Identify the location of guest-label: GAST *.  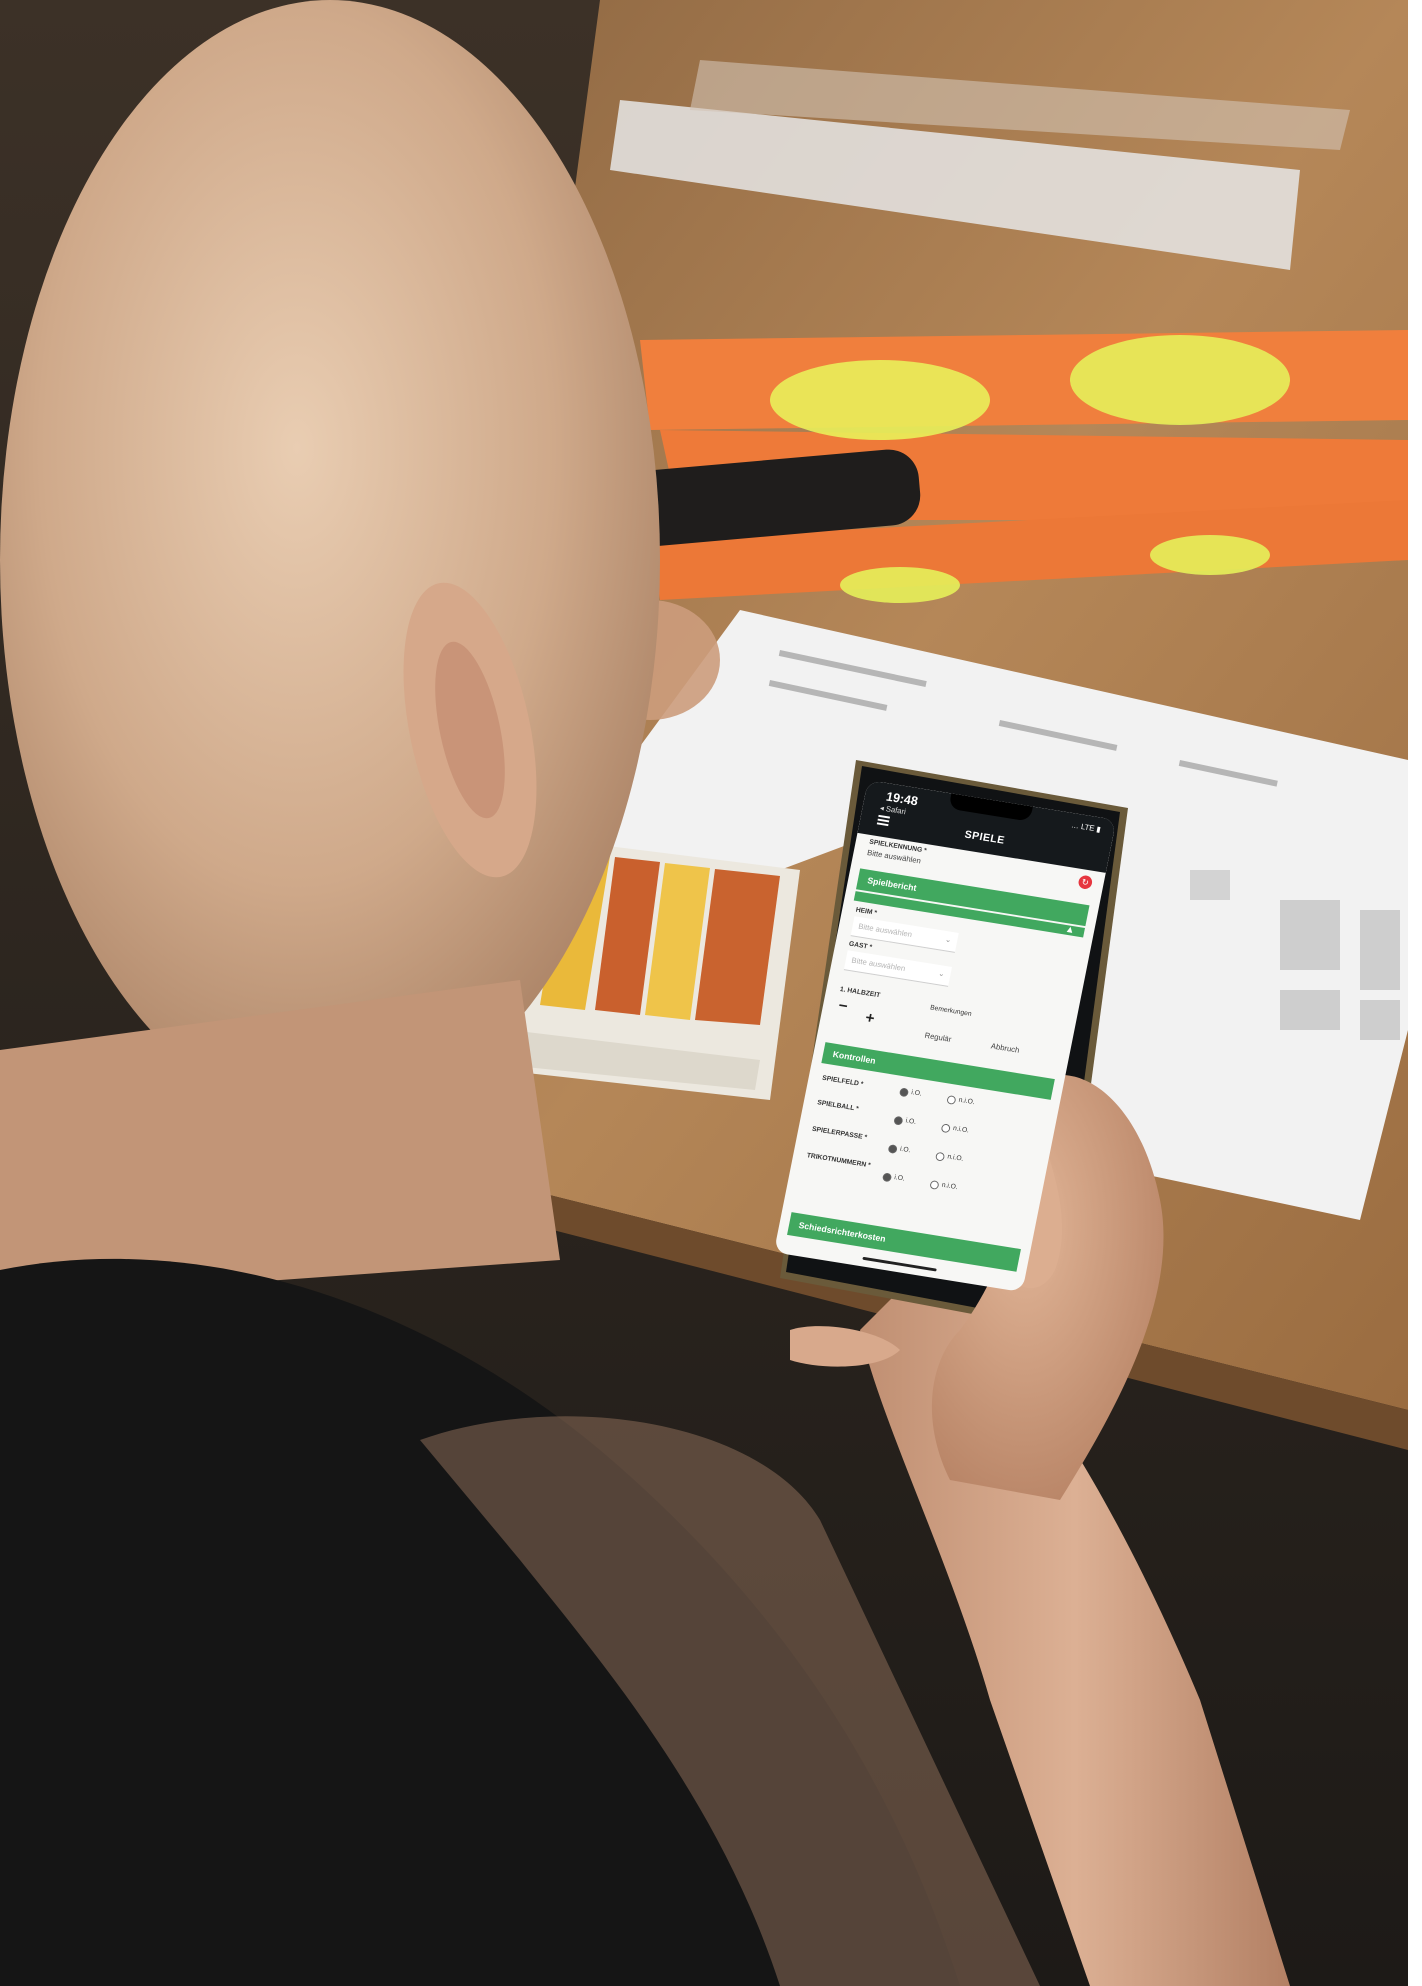
(860, 946).